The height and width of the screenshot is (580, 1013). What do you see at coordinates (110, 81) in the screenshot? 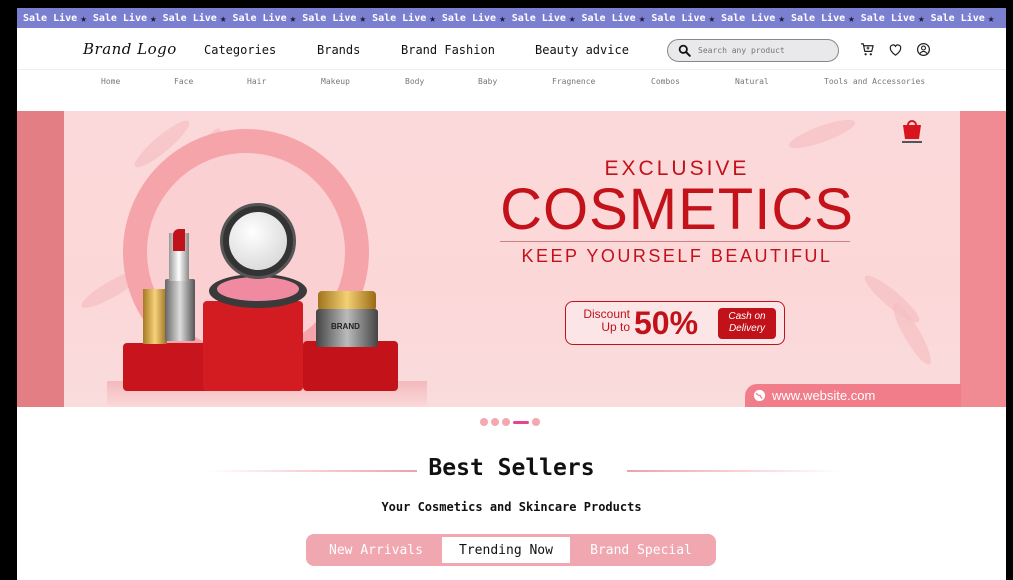
I see `subnav-home: Home` at bounding box center [110, 81].